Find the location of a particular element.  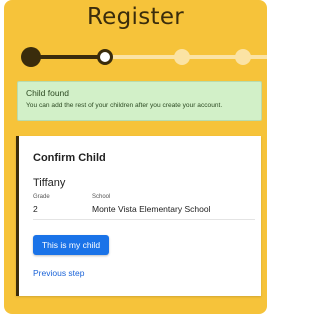

school-value: Monte Vista Elementary School is located at coordinates (151, 209).